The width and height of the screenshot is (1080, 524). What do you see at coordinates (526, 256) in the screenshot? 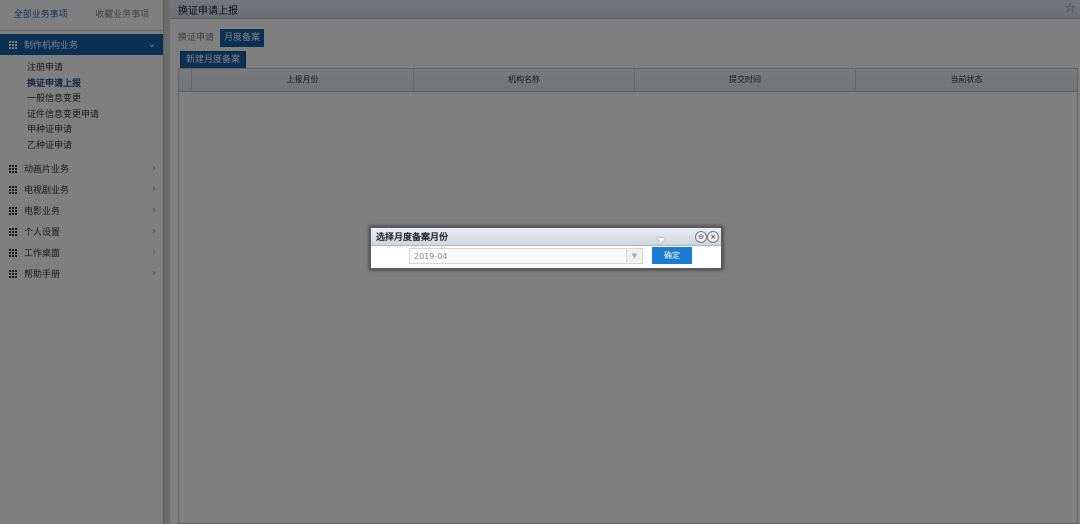
I see `month-select: 2019-04 ▼` at bounding box center [526, 256].